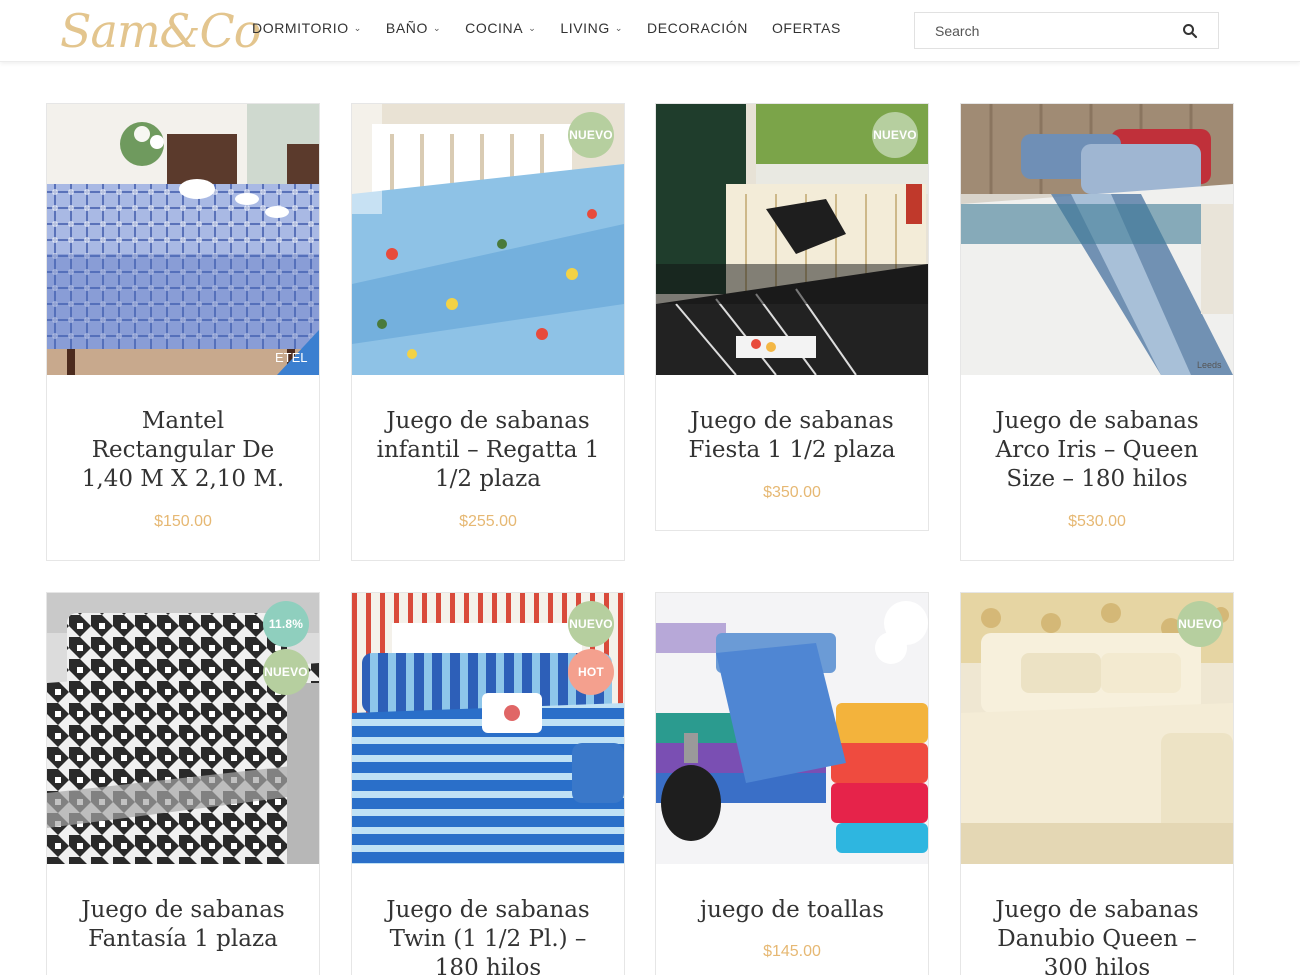  I want to click on nav-item-label: LIVING, so click(585, 28).